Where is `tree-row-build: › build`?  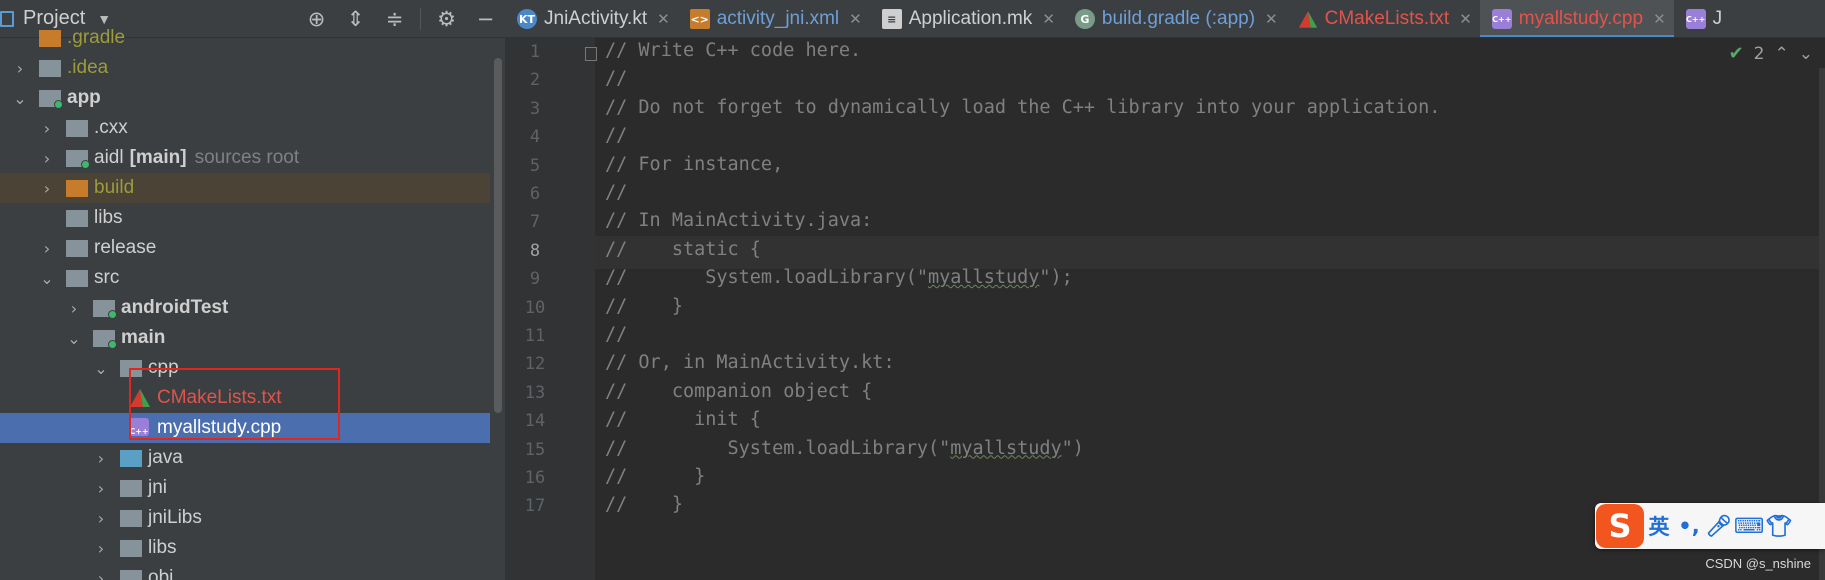 tree-row-build: › build is located at coordinates (245, 188).